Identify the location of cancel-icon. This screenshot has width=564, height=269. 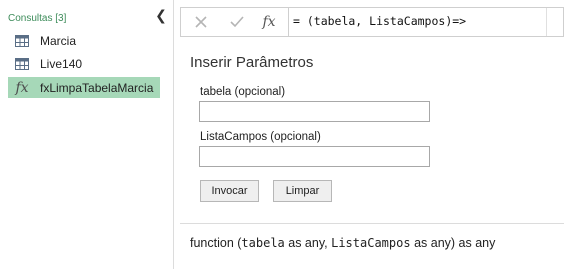
(201, 22).